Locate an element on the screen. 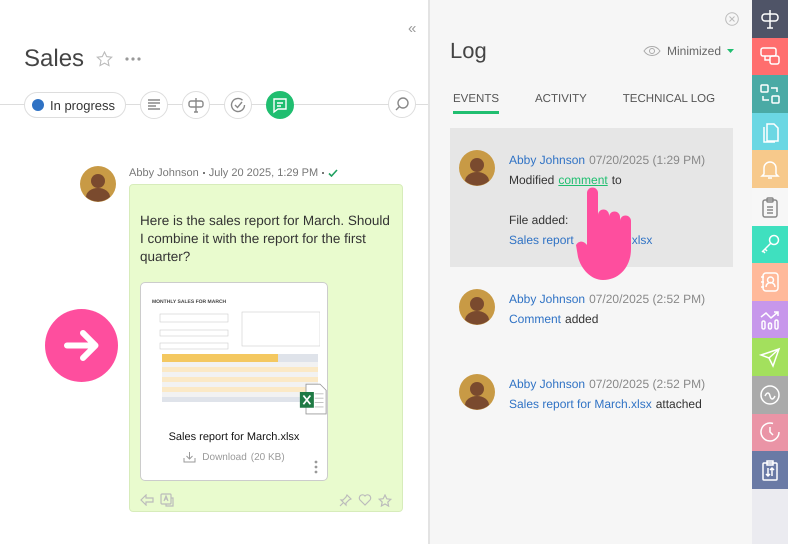  message-time: July 20 2025, 1:29 PM is located at coordinates (263, 173).